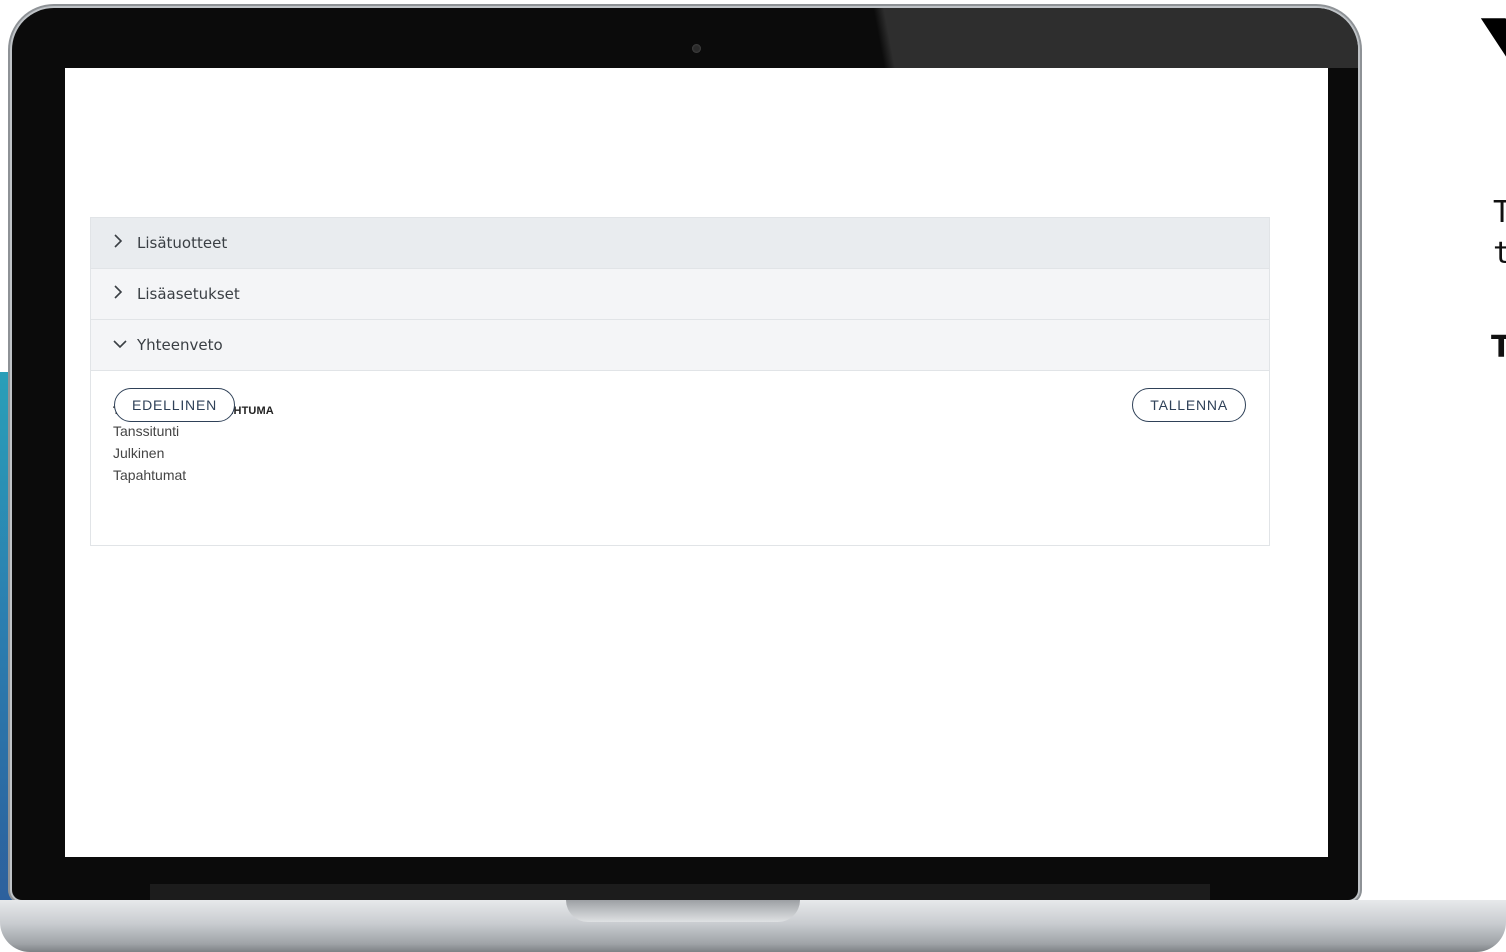 This screenshot has width=1506, height=952. Describe the element at coordinates (1494, 66) in the screenshot. I see `right-edge-heading: Y` at that location.